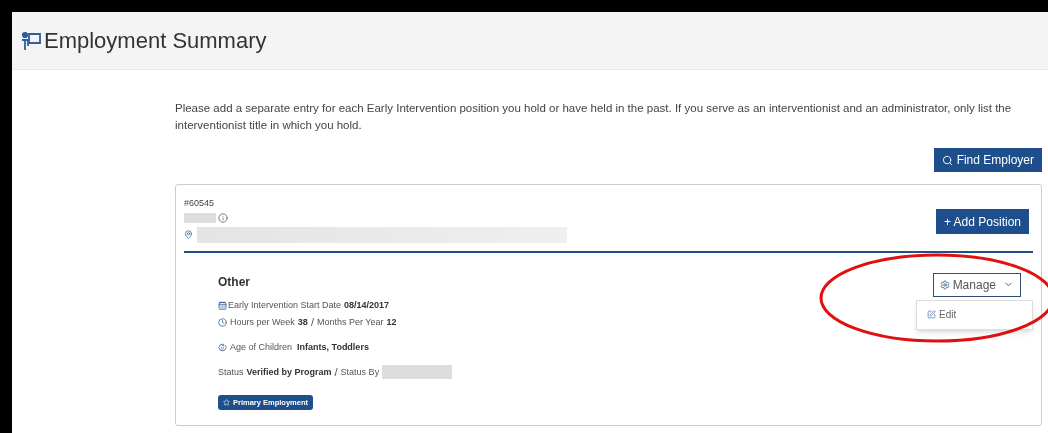 The image size is (1048, 433). I want to click on position-title: Other, so click(234, 282).